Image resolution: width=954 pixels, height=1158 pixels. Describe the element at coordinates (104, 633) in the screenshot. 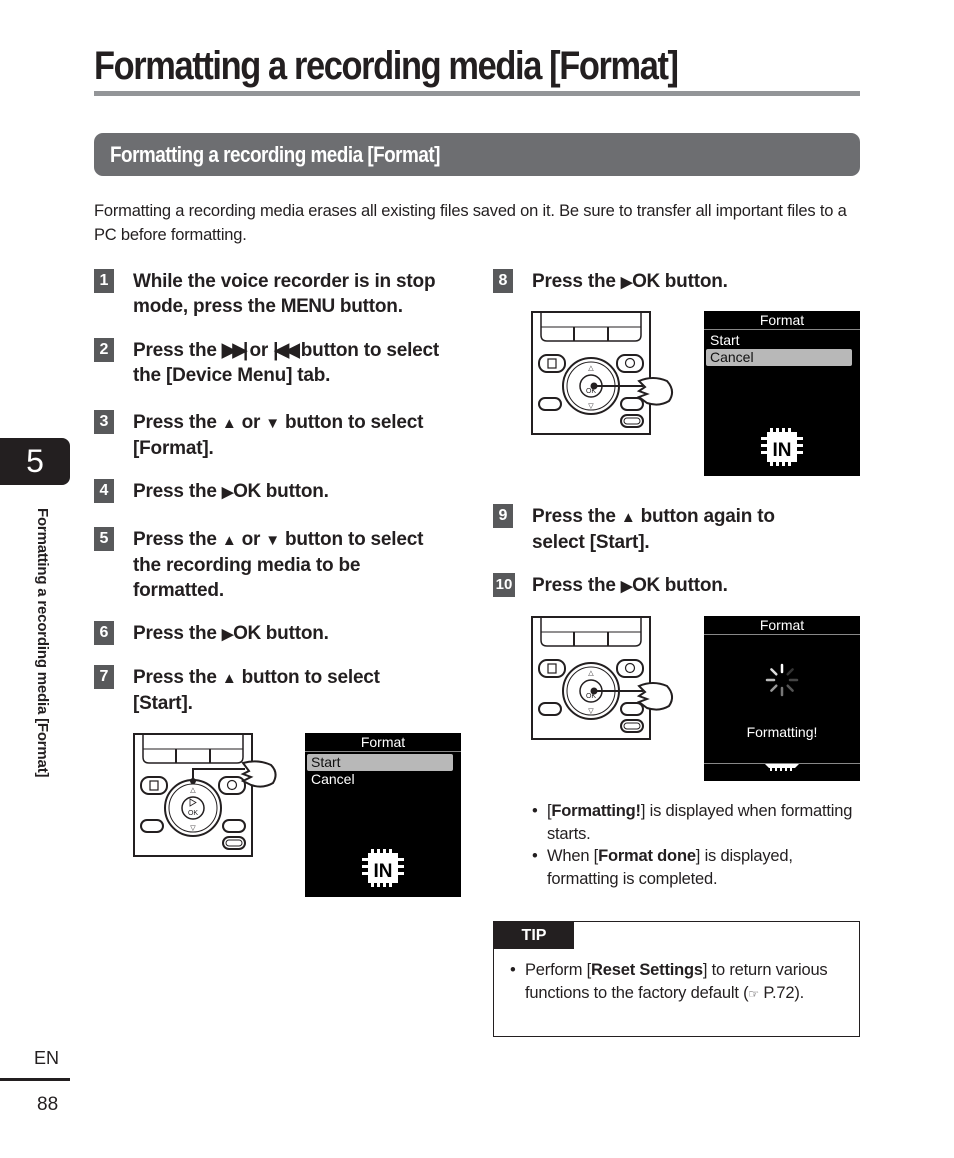

I see `step-number: 6` at that location.